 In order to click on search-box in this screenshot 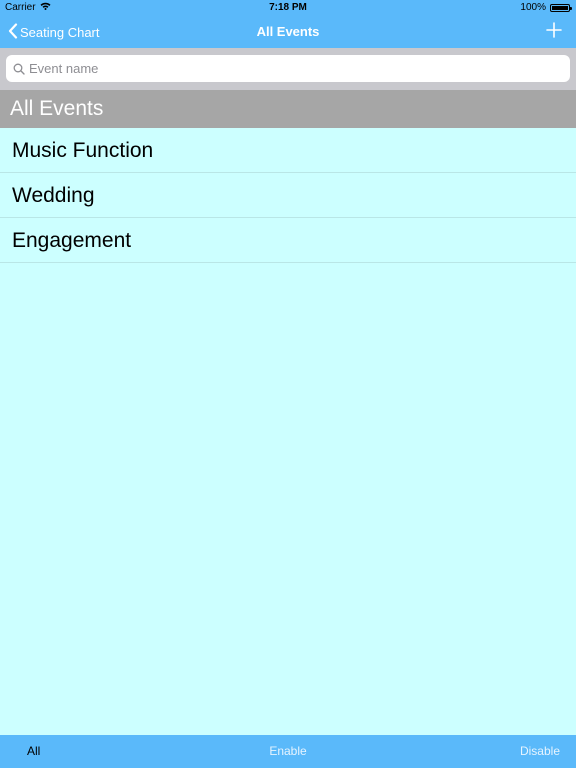, I will do `click(288, 68)`.